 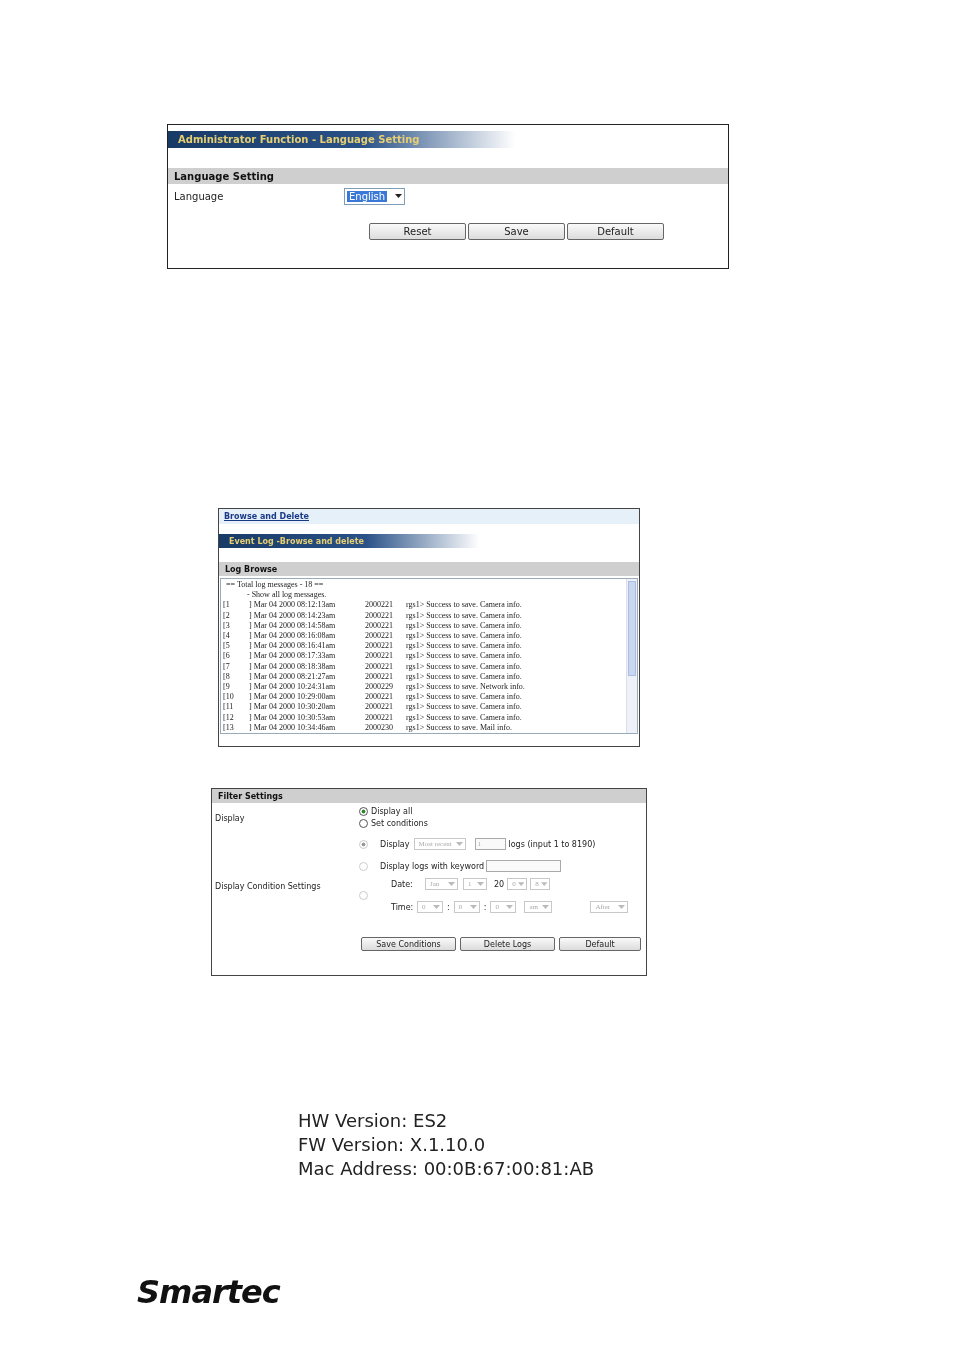 I want to click on version-line: HW Version: ES2, so click(x=373, y=1121).